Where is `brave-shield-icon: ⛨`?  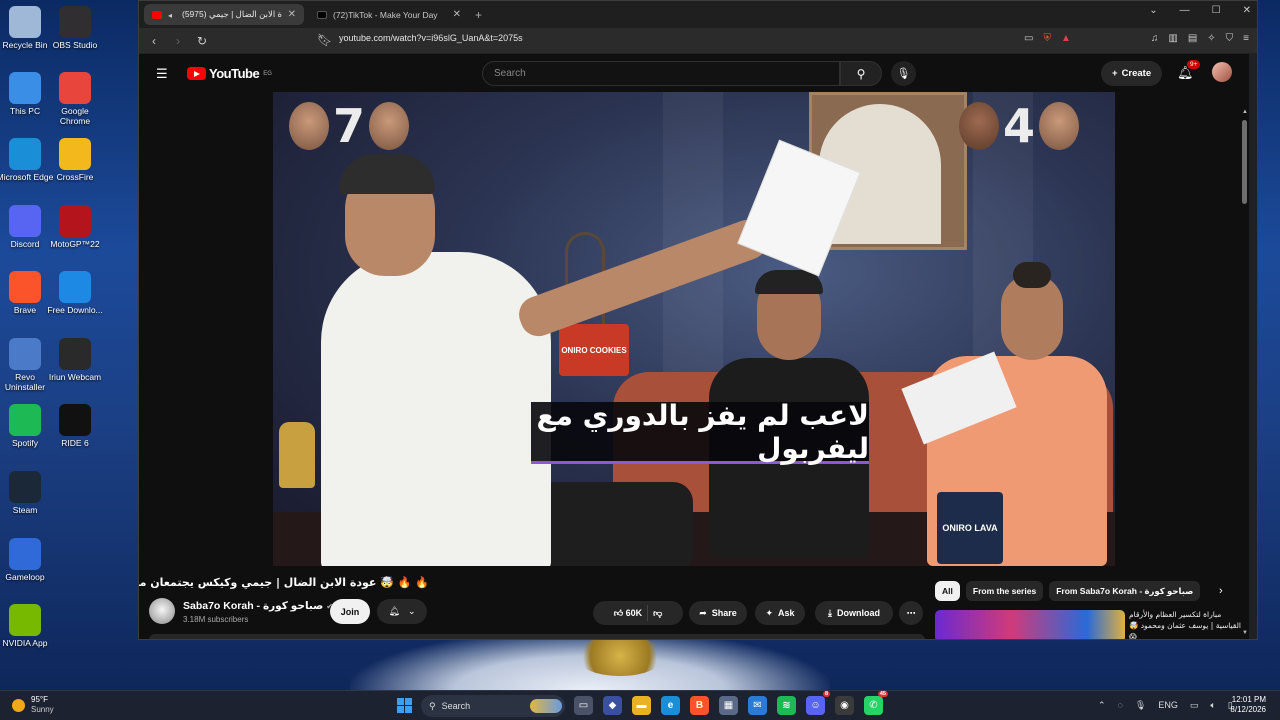 brave-shield-icon: ⛨ is located at coordinates (1047, 38).